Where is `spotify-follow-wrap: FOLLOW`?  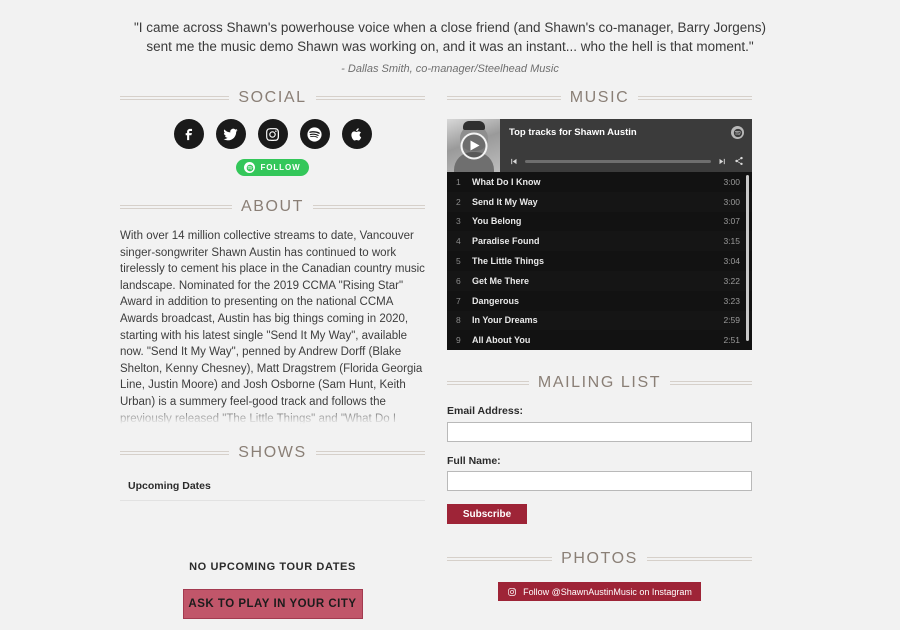
spotify-follow-wrap: FOLLOW is located at coordinates (272, 167).